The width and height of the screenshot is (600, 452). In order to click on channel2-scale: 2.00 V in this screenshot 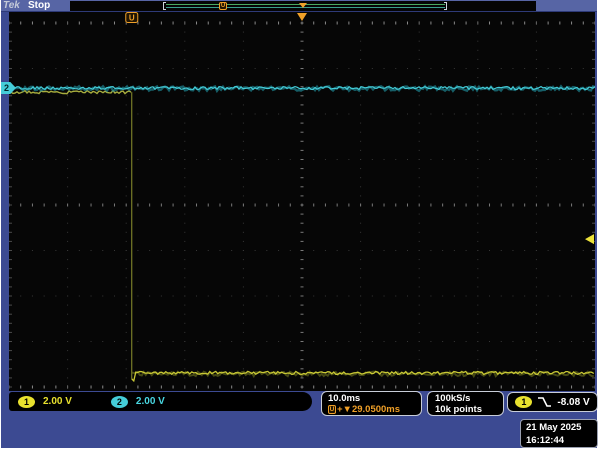, I will do `click(150, 401)`.